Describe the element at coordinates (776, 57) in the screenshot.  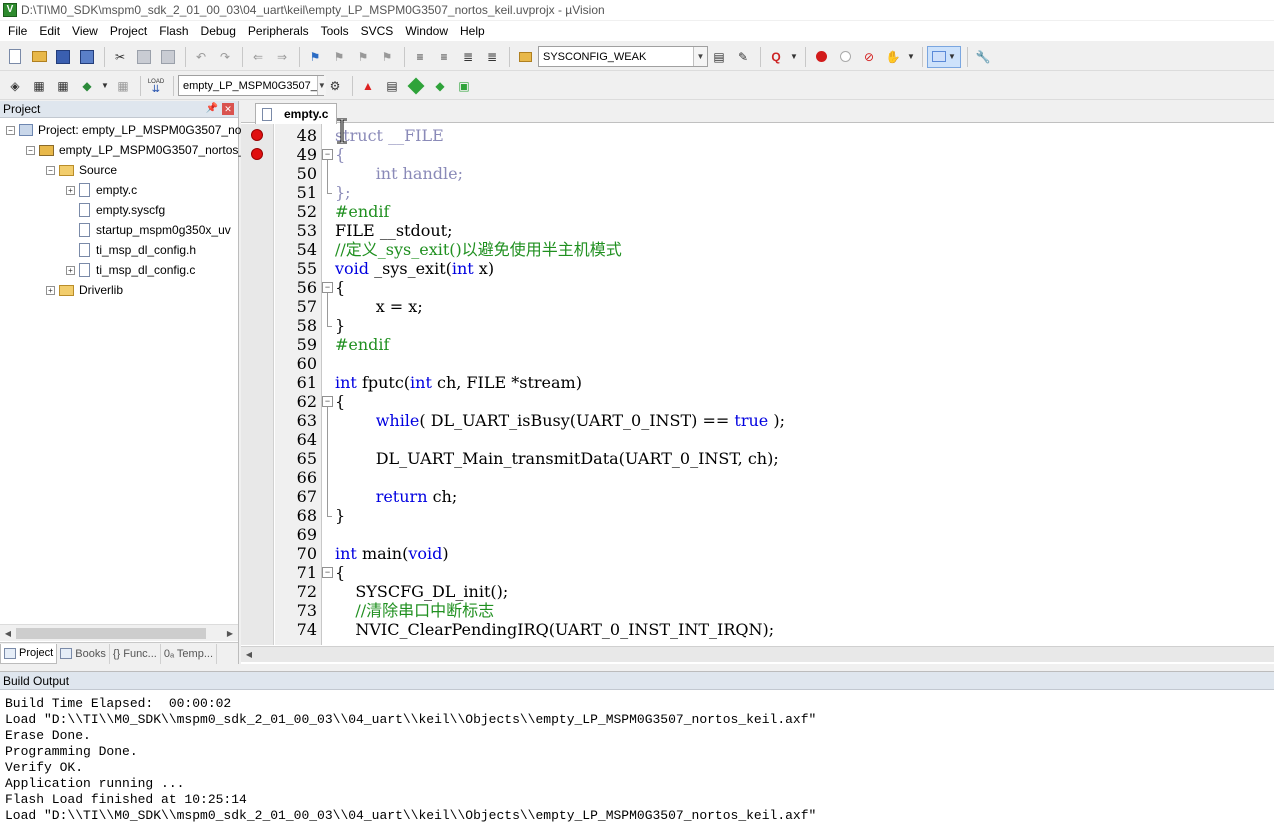
I see `debug-start-icon: Q` at that location.